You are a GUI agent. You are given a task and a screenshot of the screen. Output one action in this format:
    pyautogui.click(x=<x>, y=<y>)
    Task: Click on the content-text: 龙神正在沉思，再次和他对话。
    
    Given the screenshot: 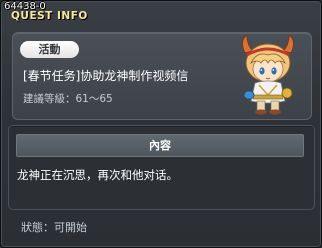 What is the action you would take?
    pyautogui.click(x=97, y=175)
    